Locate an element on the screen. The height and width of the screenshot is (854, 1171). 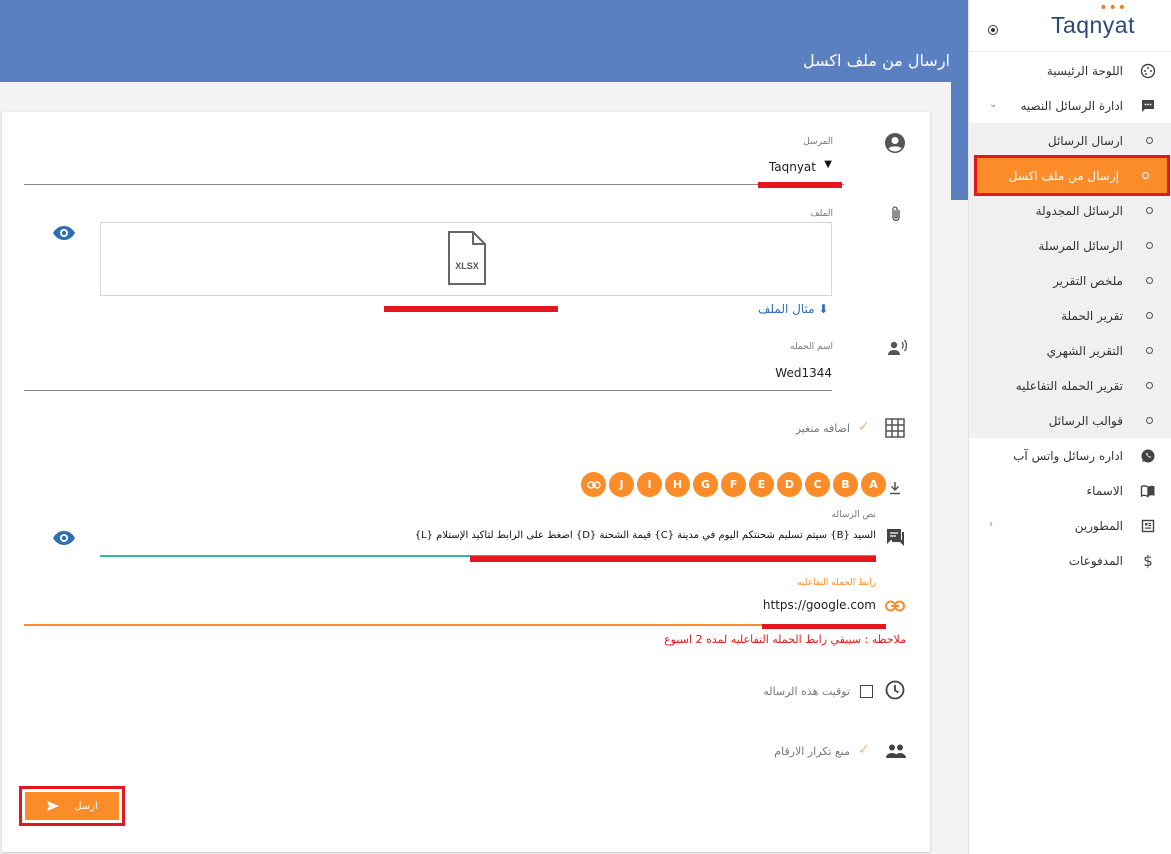
file-example-label: مثال الملف is located at coordinates (786, 309).